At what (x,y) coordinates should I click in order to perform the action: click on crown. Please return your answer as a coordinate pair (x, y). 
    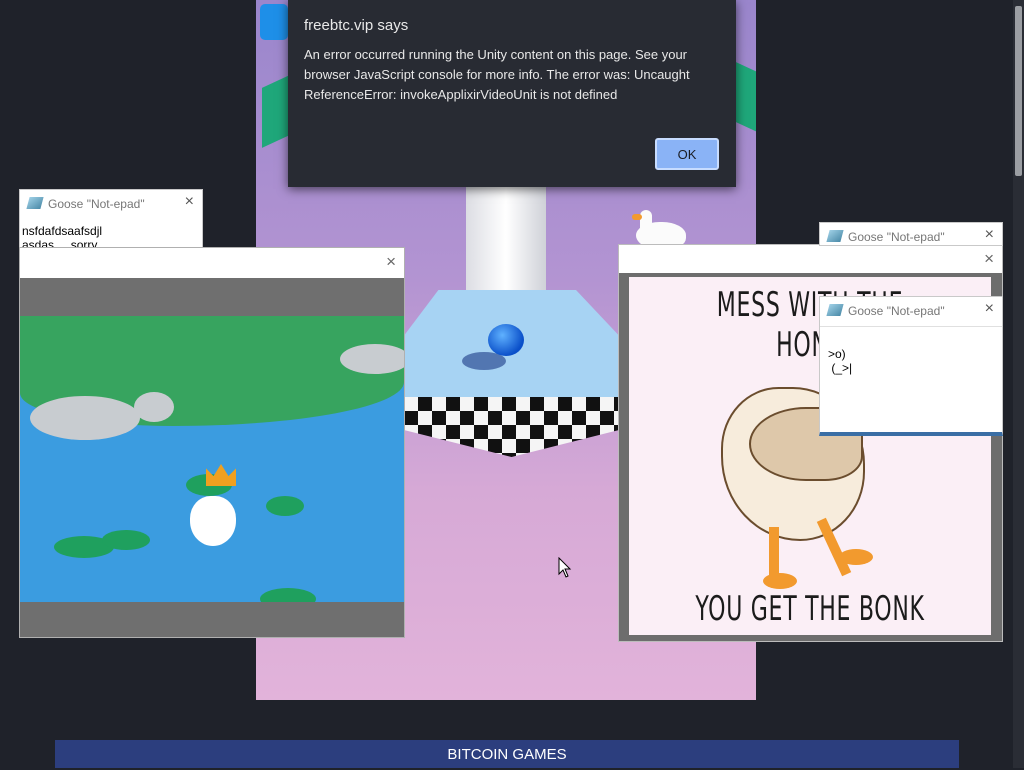
    Looking at the image, I should click on (221, 475).